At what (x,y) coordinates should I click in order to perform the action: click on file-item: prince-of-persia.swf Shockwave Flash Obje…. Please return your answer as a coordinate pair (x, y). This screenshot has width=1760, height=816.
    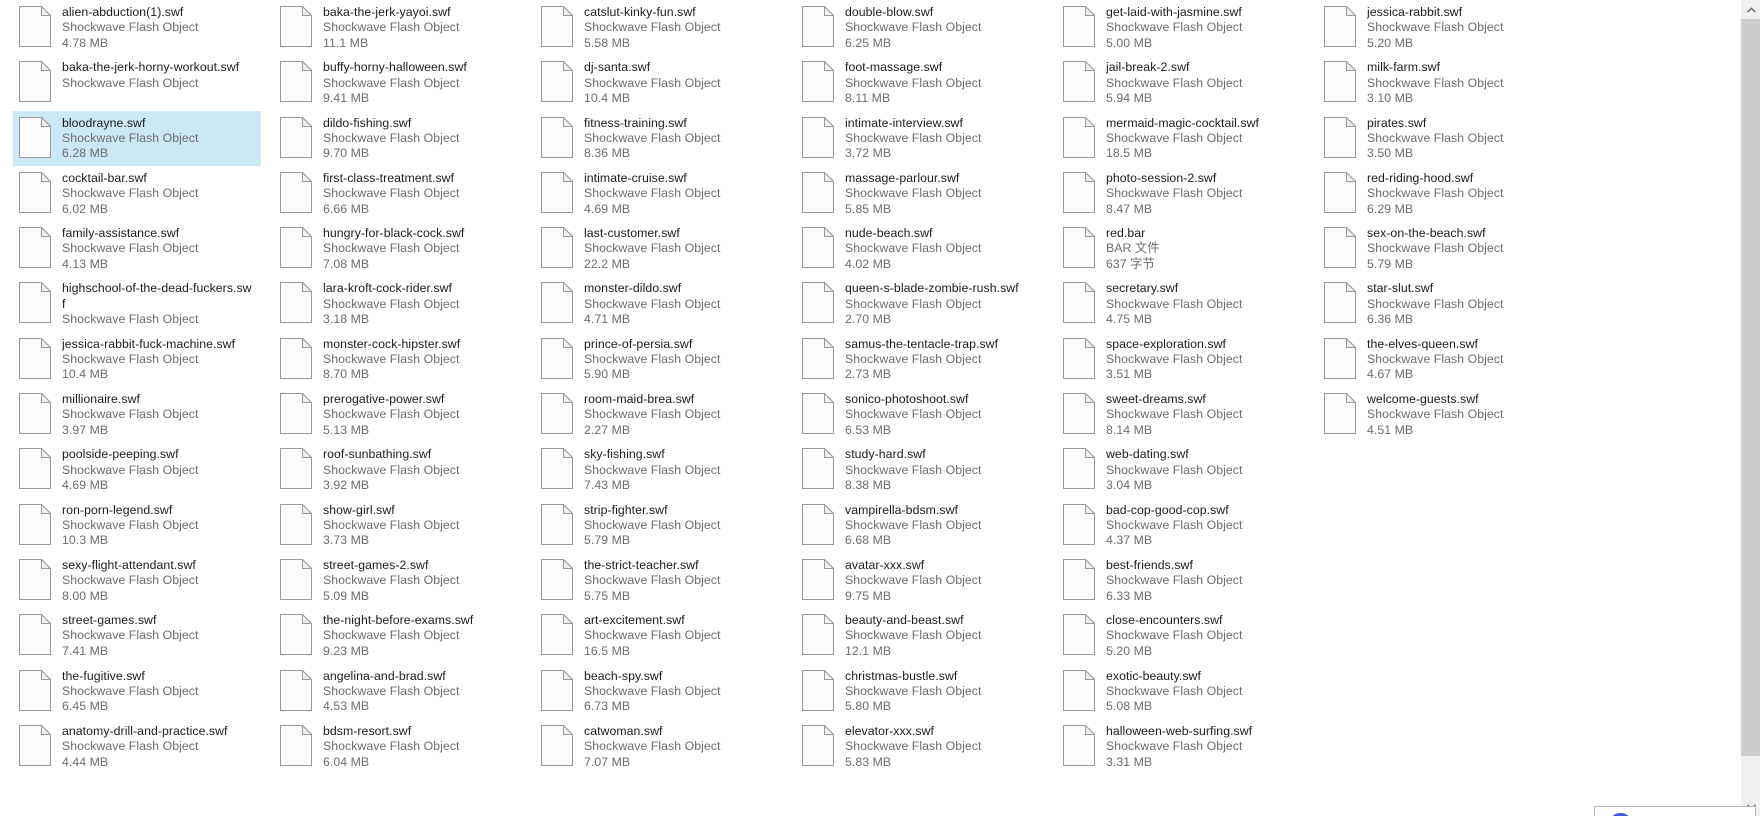
    Looking at the image, I should click on (659, 359).